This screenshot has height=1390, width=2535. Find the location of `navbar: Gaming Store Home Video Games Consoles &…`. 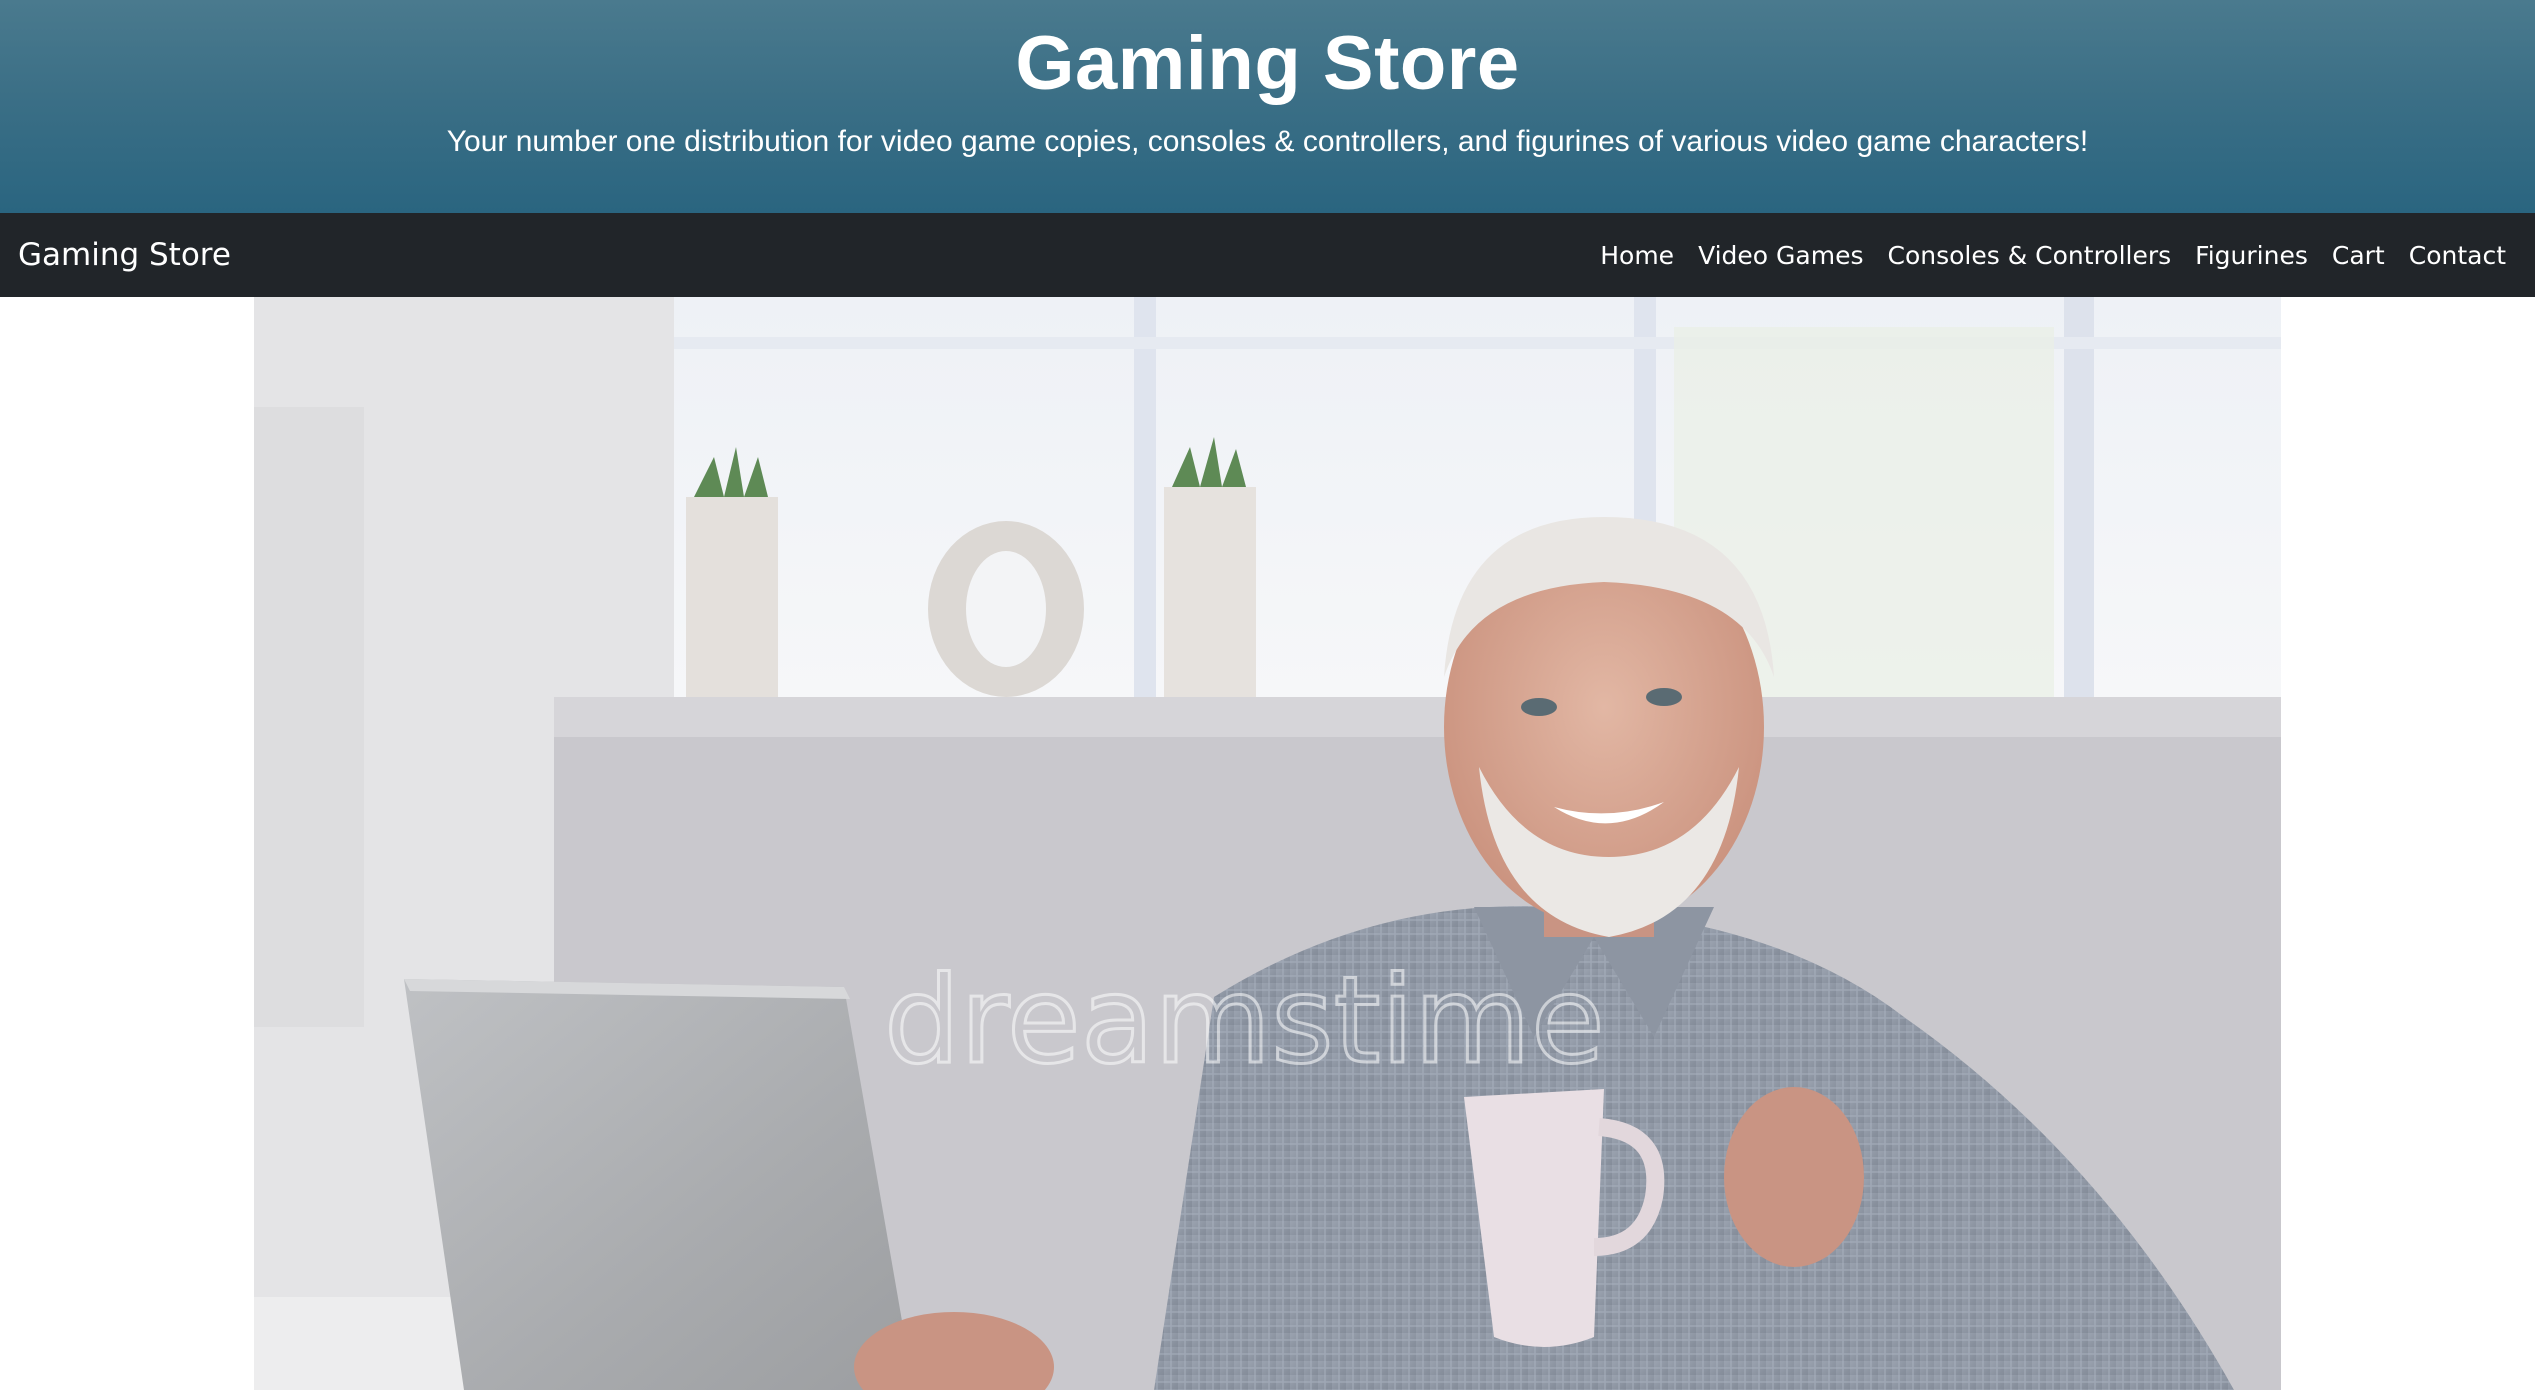

navbar: Gaming Store Home Video Games Consoles &… is located at coordinates (1267, 255).